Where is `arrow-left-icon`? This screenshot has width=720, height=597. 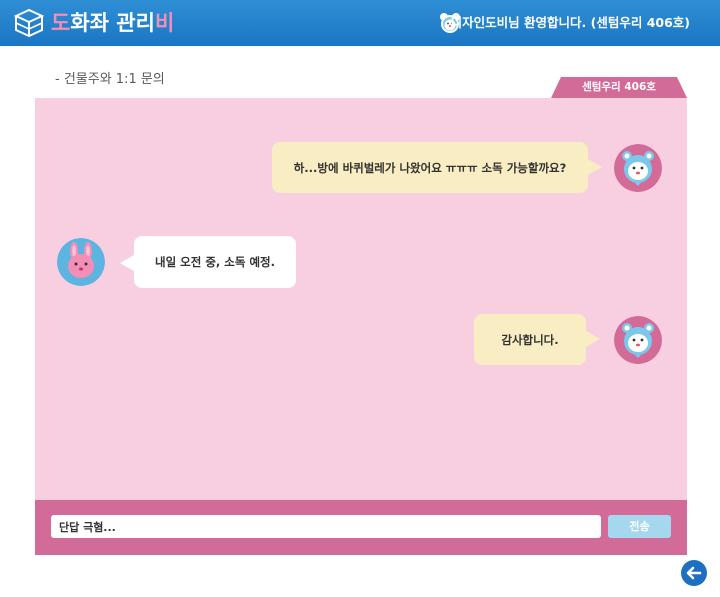 arrow-left-icon is located at coordinates (694, 573).